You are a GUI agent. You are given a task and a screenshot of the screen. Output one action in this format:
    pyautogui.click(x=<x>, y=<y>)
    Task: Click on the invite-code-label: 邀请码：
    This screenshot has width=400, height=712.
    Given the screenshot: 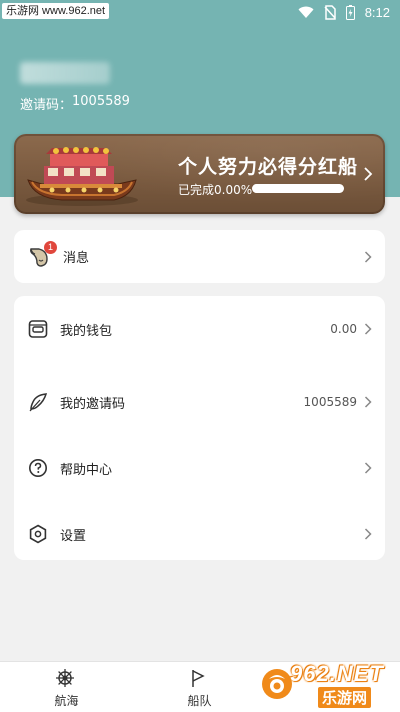 What is the action you would take?
    pyautogui.click(x=46, y=105)
    